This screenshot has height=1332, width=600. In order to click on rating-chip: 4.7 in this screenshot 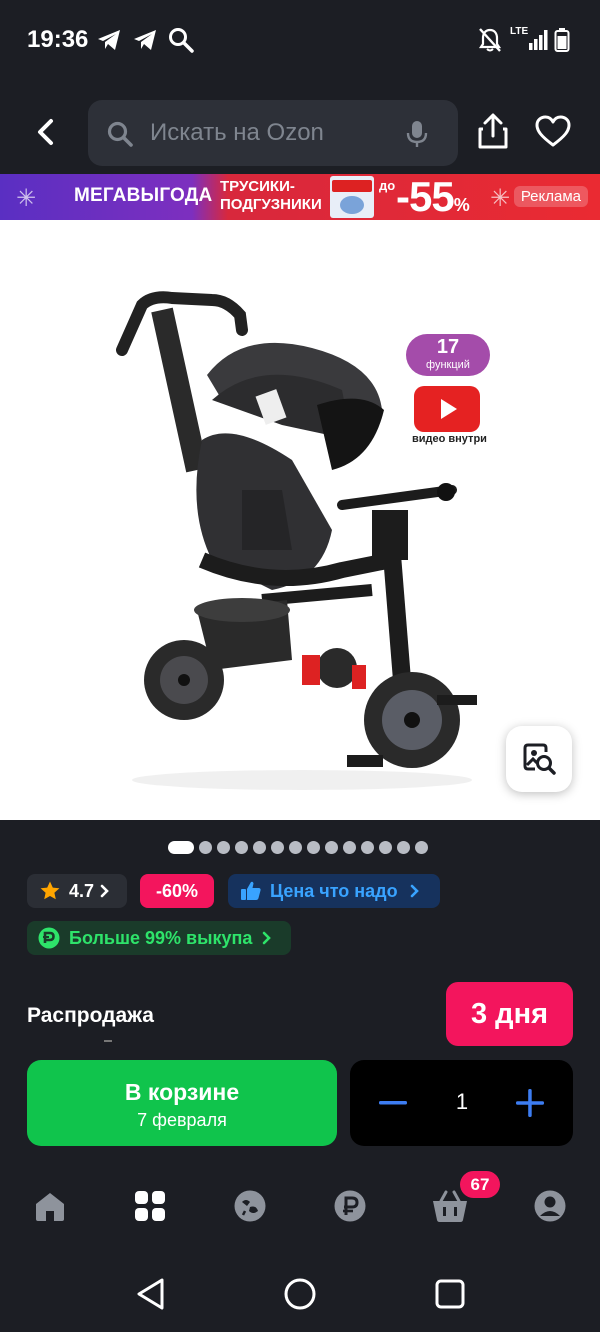, I will do `click(77, 891)`.